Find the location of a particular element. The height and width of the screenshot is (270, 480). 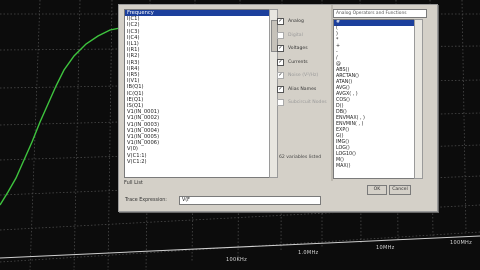

filter-checkbox: Subcircuit Nodes is located at coordinates (305, 103).